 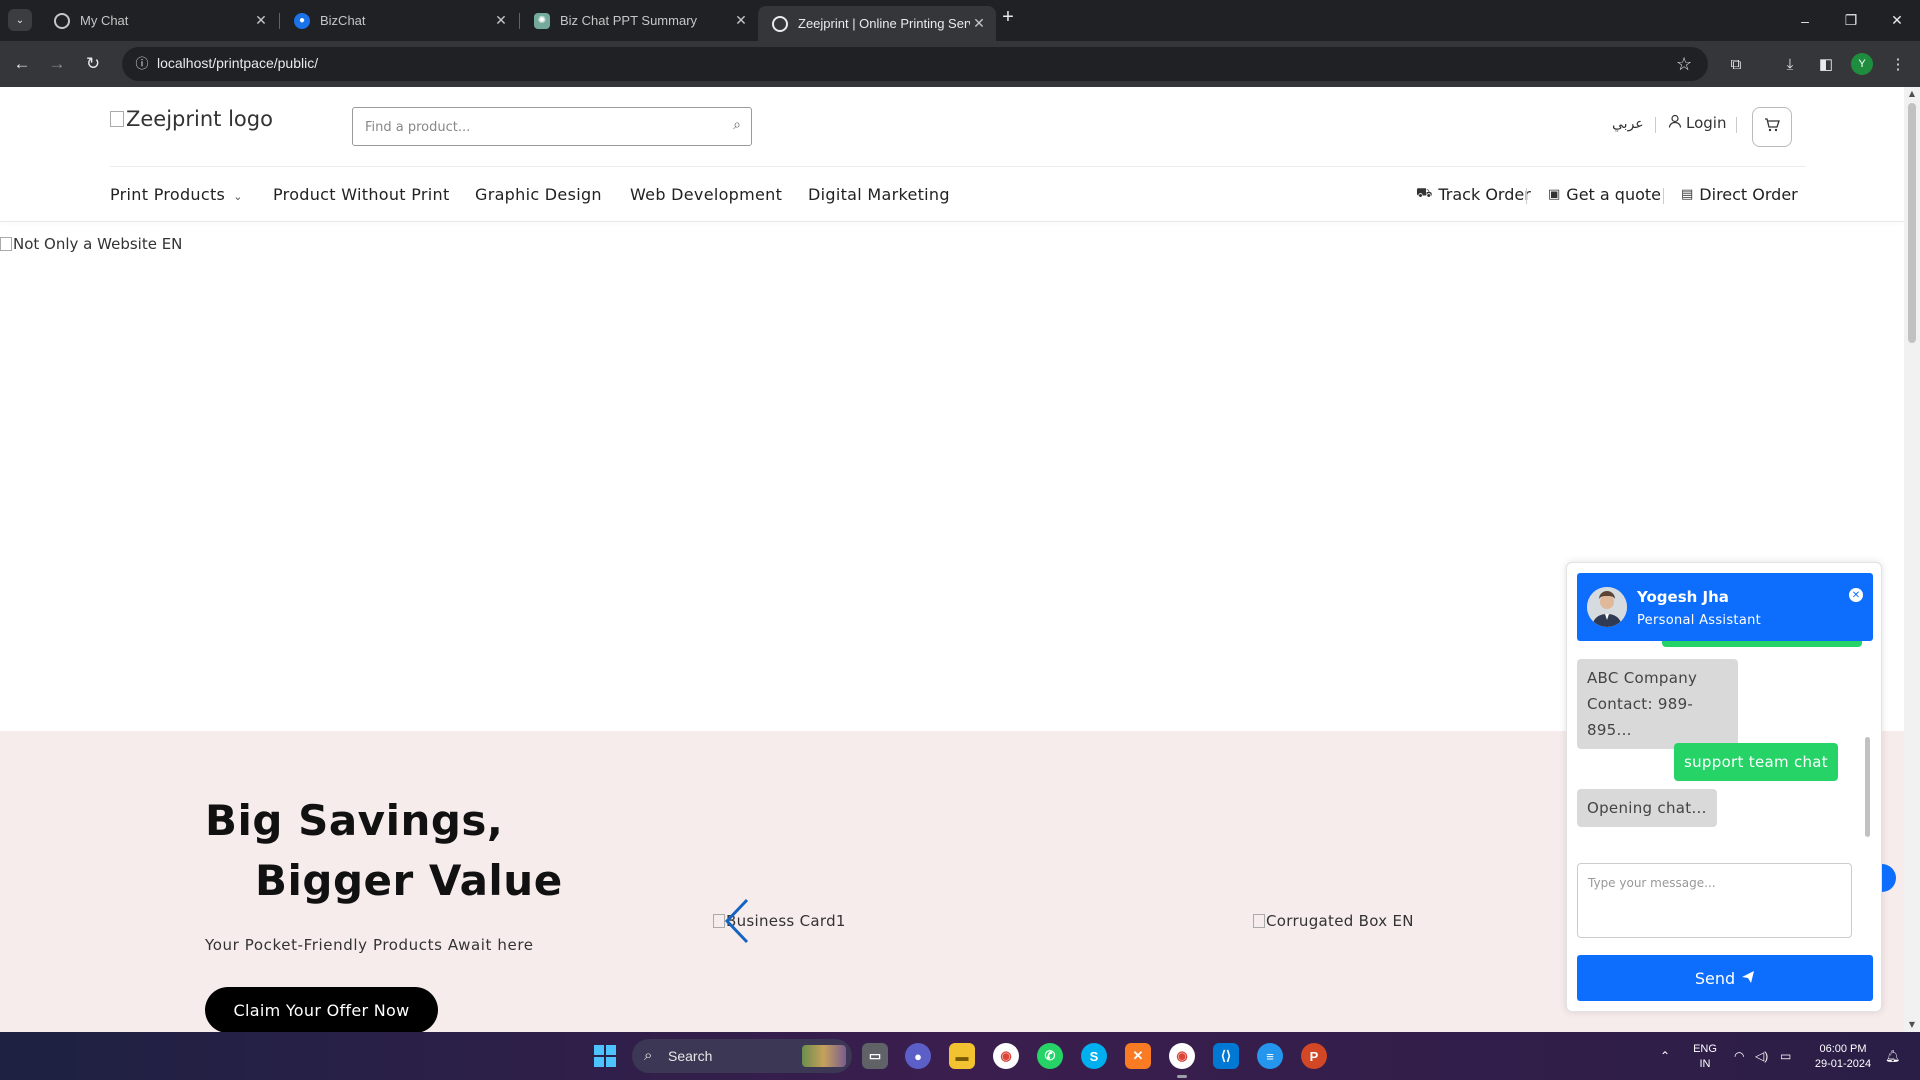 What do you see at coordinates (742, 1056) in the screenshot?
I see `taskbar-search: ⌕ Search` at bounding box center [742, 1056].